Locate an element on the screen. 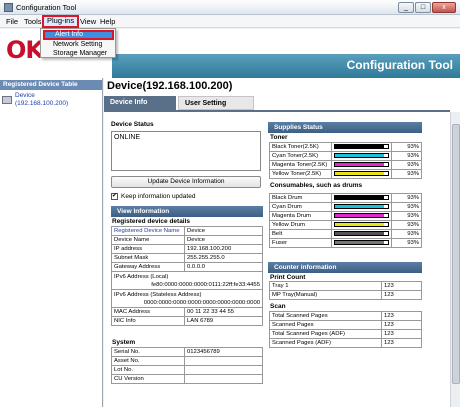 The width and height of the screenshot is (460, 407). menu-view: View is located at coordinates (88, 21).